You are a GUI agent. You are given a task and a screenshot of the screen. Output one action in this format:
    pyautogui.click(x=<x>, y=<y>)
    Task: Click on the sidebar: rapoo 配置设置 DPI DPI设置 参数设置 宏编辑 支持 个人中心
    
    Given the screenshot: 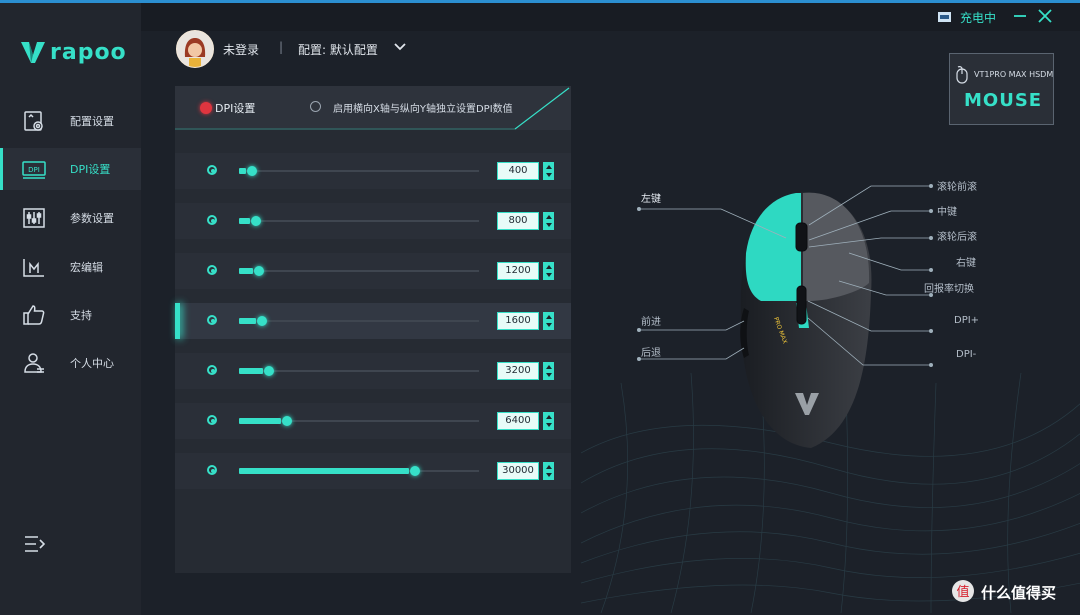 What is the action you would take?
    pyautogui.click(x=70, y=309)
    